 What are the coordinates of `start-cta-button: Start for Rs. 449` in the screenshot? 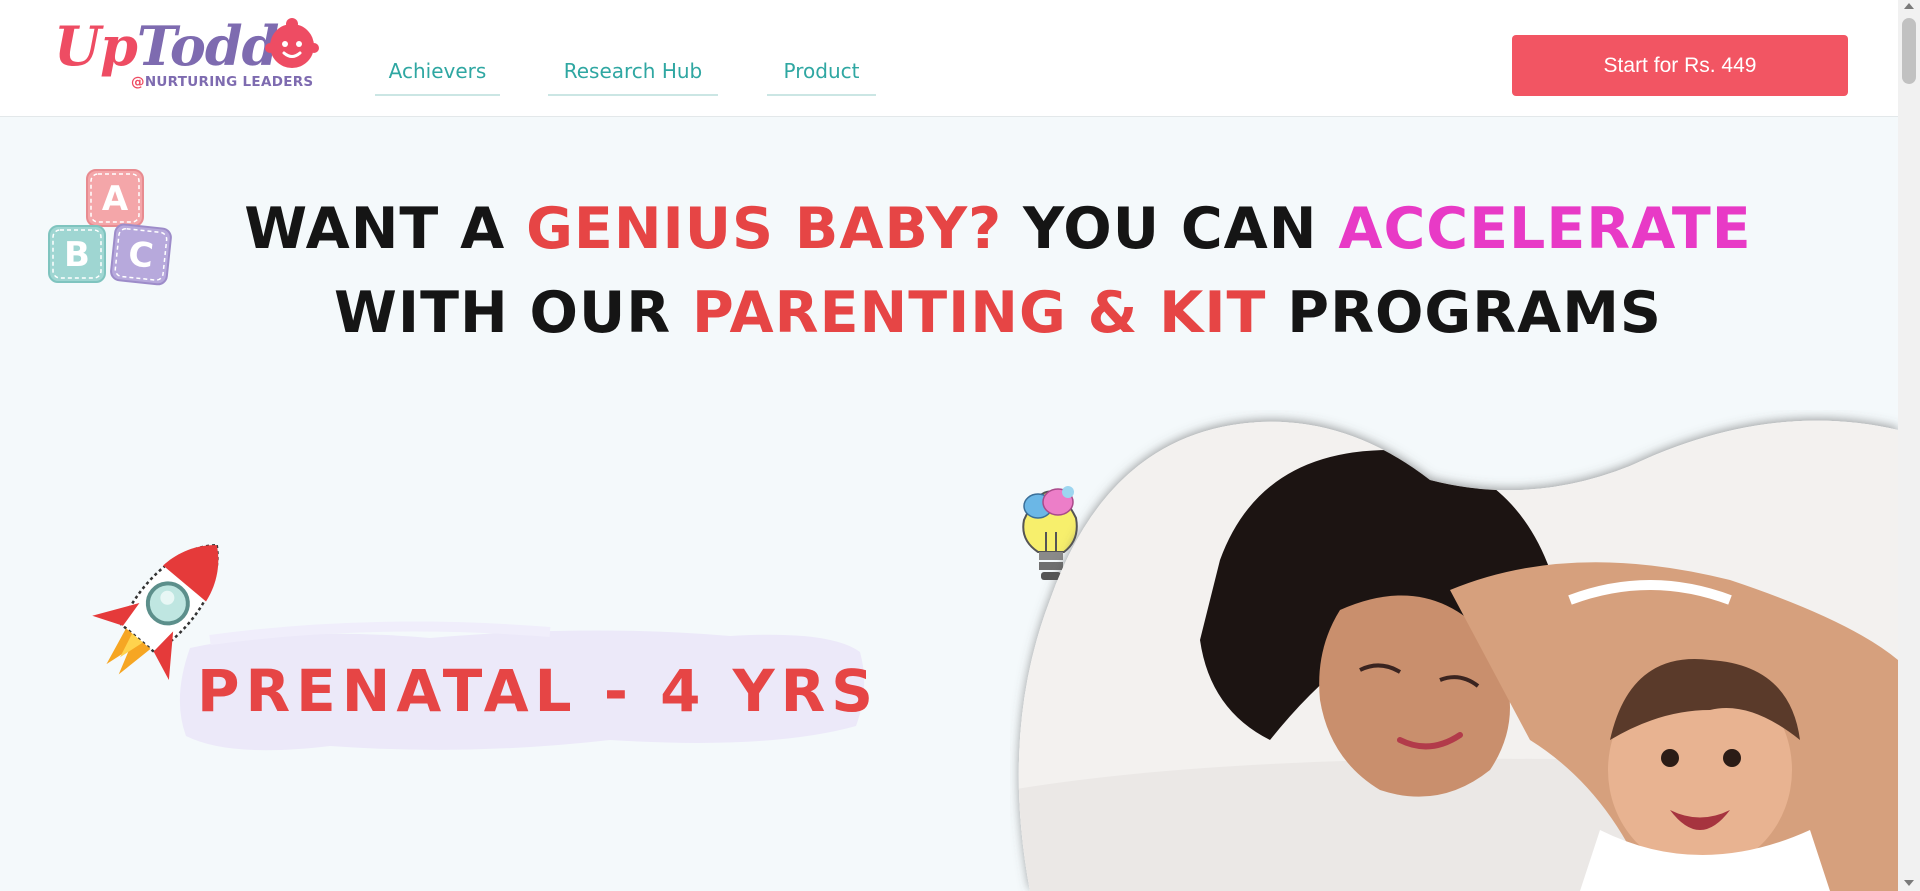 It's located at (1680, 65).